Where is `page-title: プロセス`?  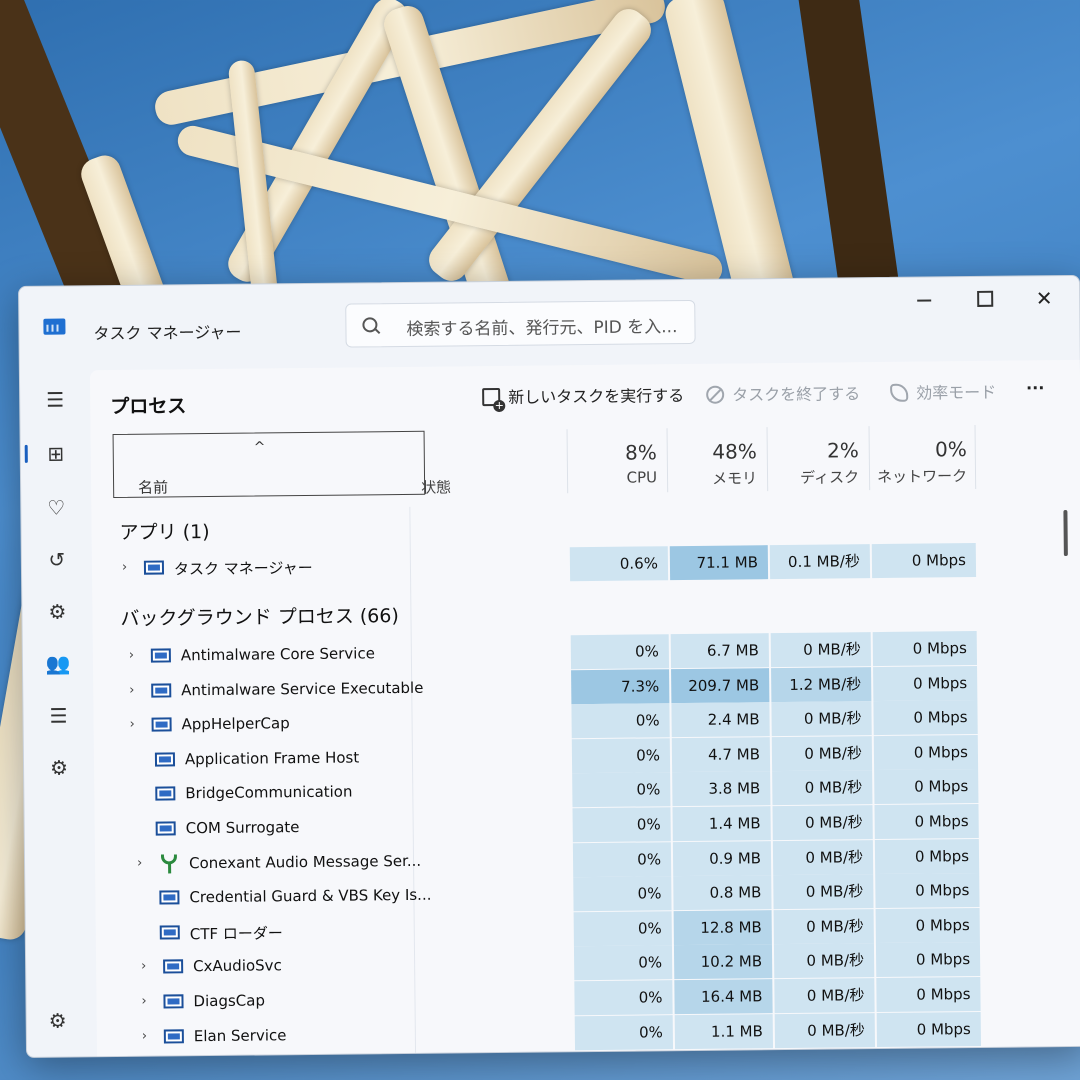
page-title: プロセス is located at coordinates (148, 407).